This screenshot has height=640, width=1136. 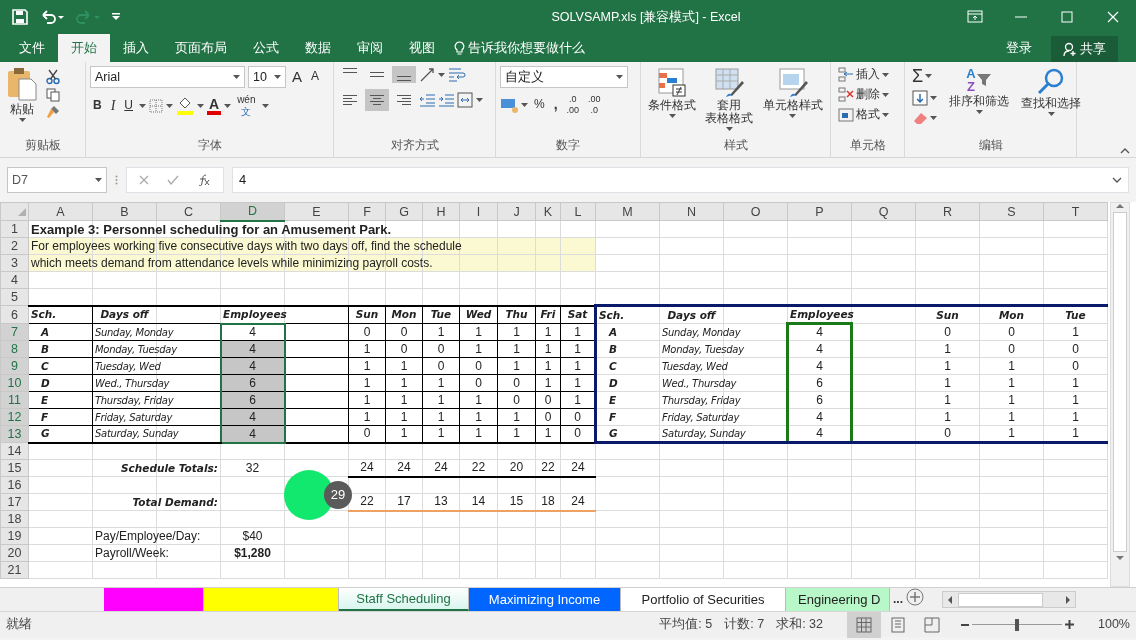 What do you see at coordinates (465, 100) in the screenshot?
I see `merge-cells-icon` at bounding box center [465, 100].